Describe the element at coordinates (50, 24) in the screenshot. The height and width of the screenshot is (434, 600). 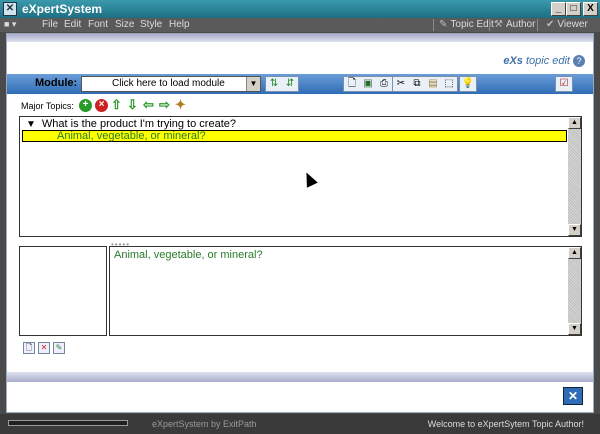
I see `menu-file: File` at that location.